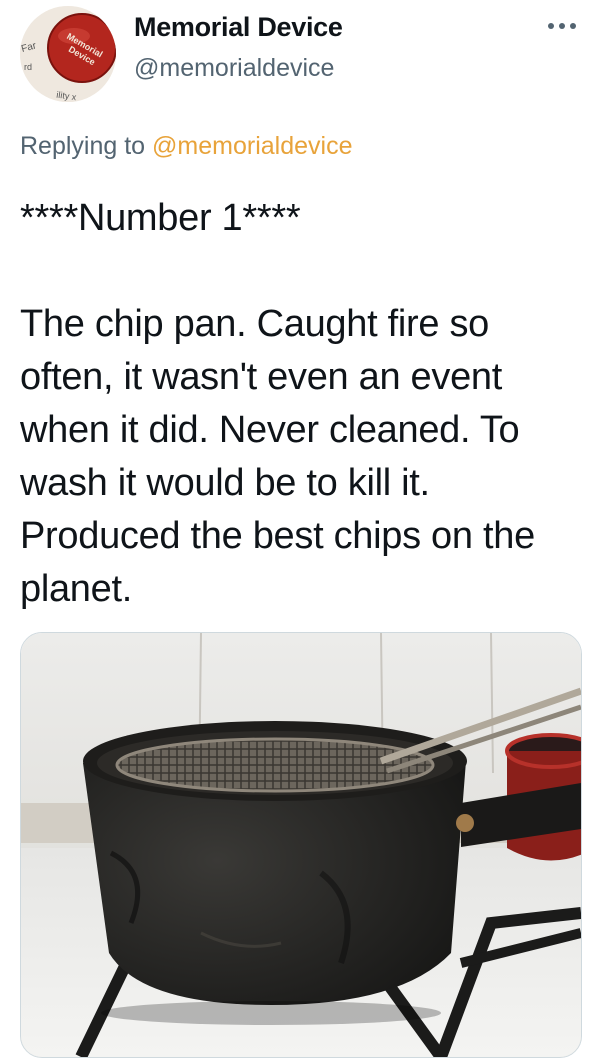 The height and width of the screenshot is (1064, 599). I want to click on author-display-name: Memorial Device, so click(238, 27).